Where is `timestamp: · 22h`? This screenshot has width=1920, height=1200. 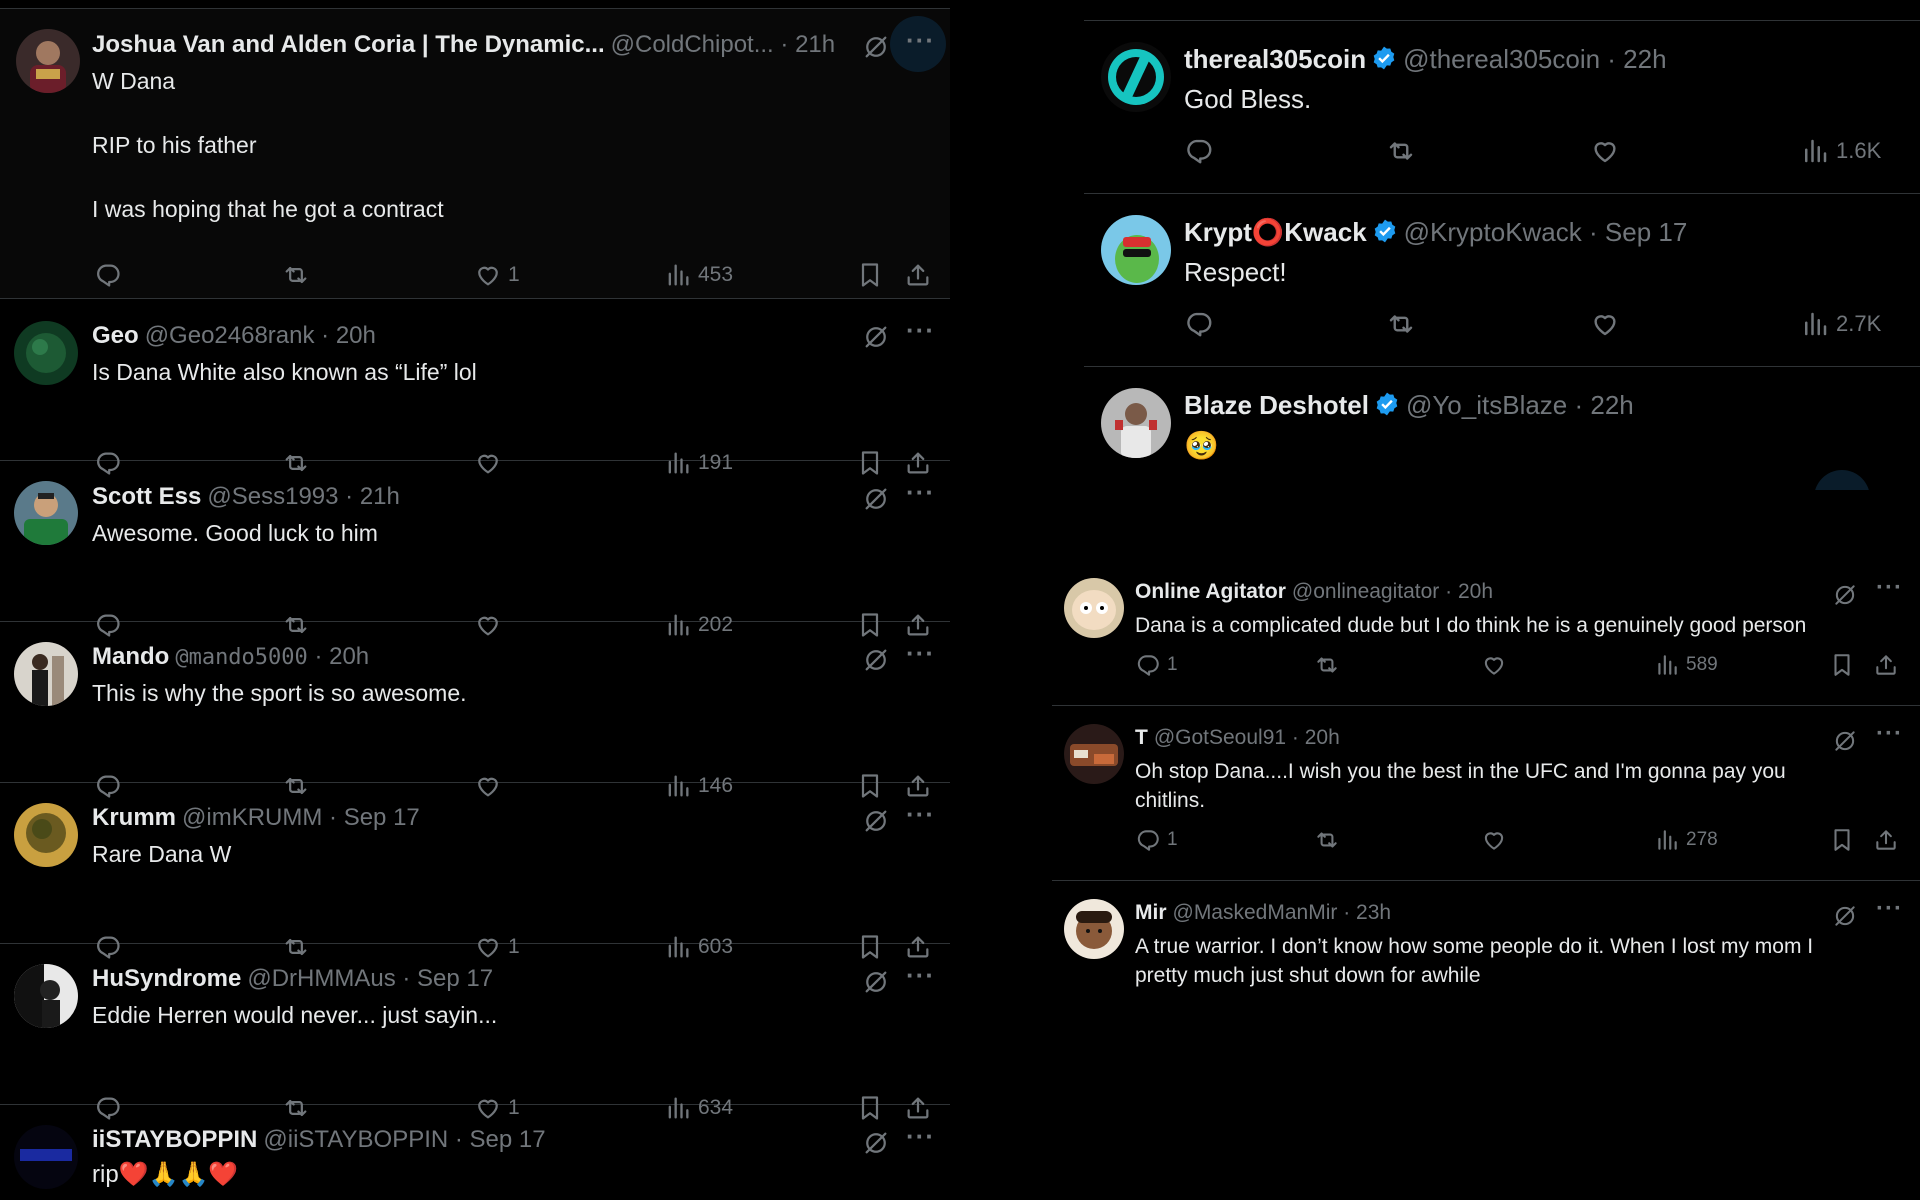
timestamp: · 22h is located at coordinates (1636, 59).